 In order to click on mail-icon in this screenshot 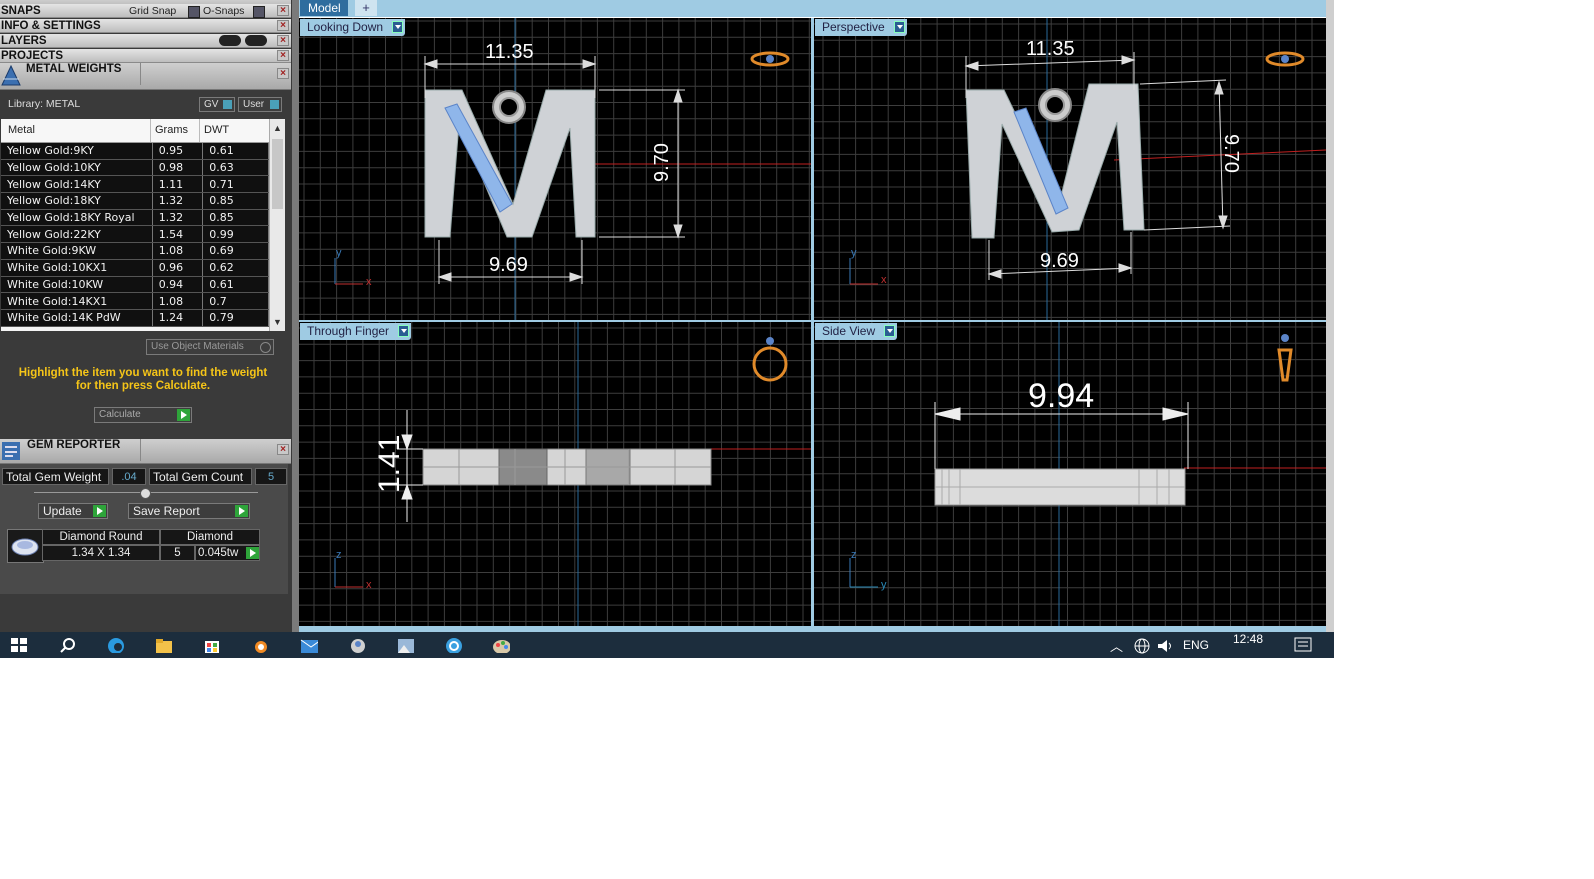, I will do `click(309, 645)`.